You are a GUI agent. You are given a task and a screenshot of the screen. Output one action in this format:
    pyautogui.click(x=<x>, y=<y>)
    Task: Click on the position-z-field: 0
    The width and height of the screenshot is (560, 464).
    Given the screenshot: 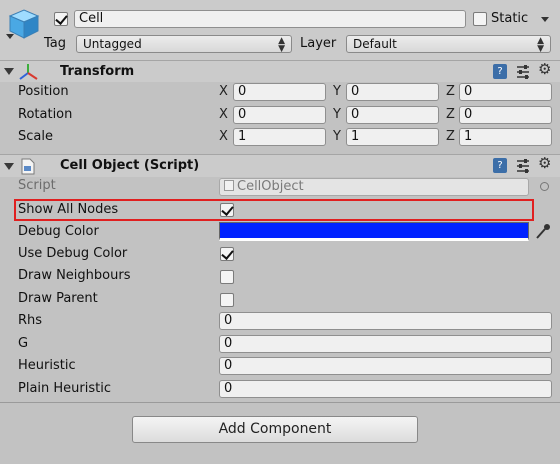 What is the action you would take?
    pyautogui.click(x=505, y=92)
    